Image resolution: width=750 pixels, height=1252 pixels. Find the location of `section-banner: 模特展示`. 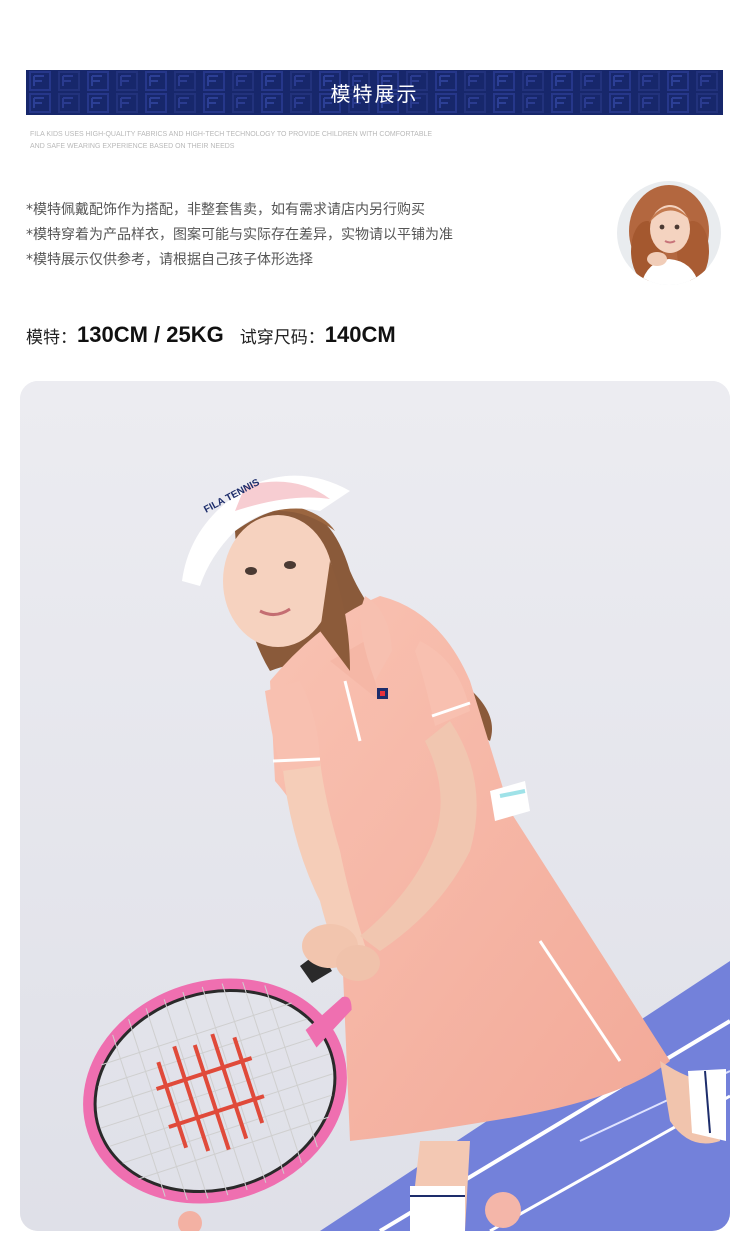

section-banner: 模特展示 is located at coordinates (374, 92).